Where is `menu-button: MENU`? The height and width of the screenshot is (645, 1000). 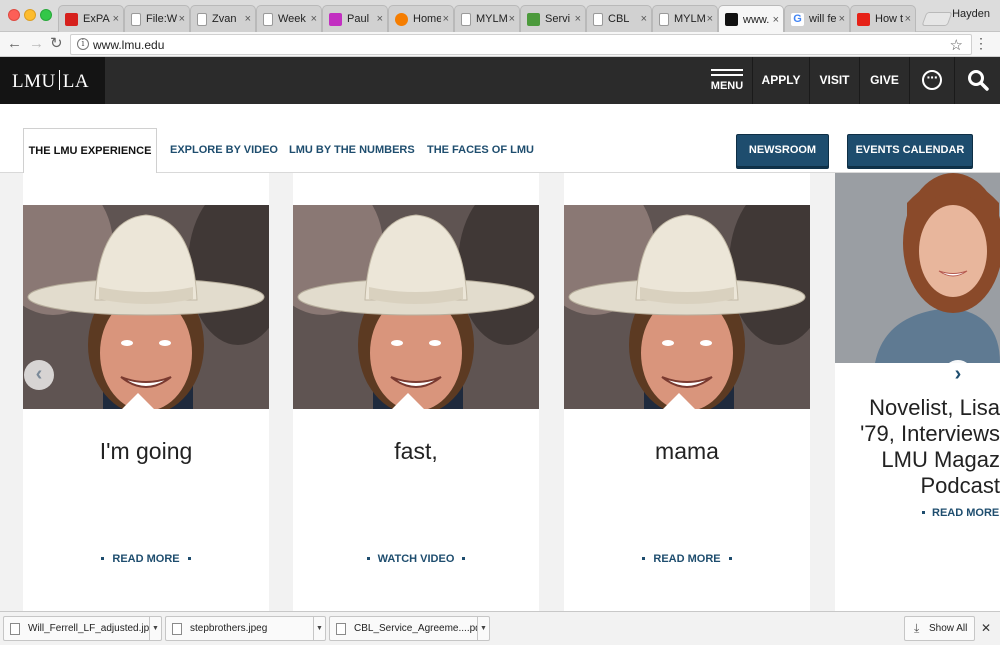
menu-button: MENU is located at coordinates (727, 80).